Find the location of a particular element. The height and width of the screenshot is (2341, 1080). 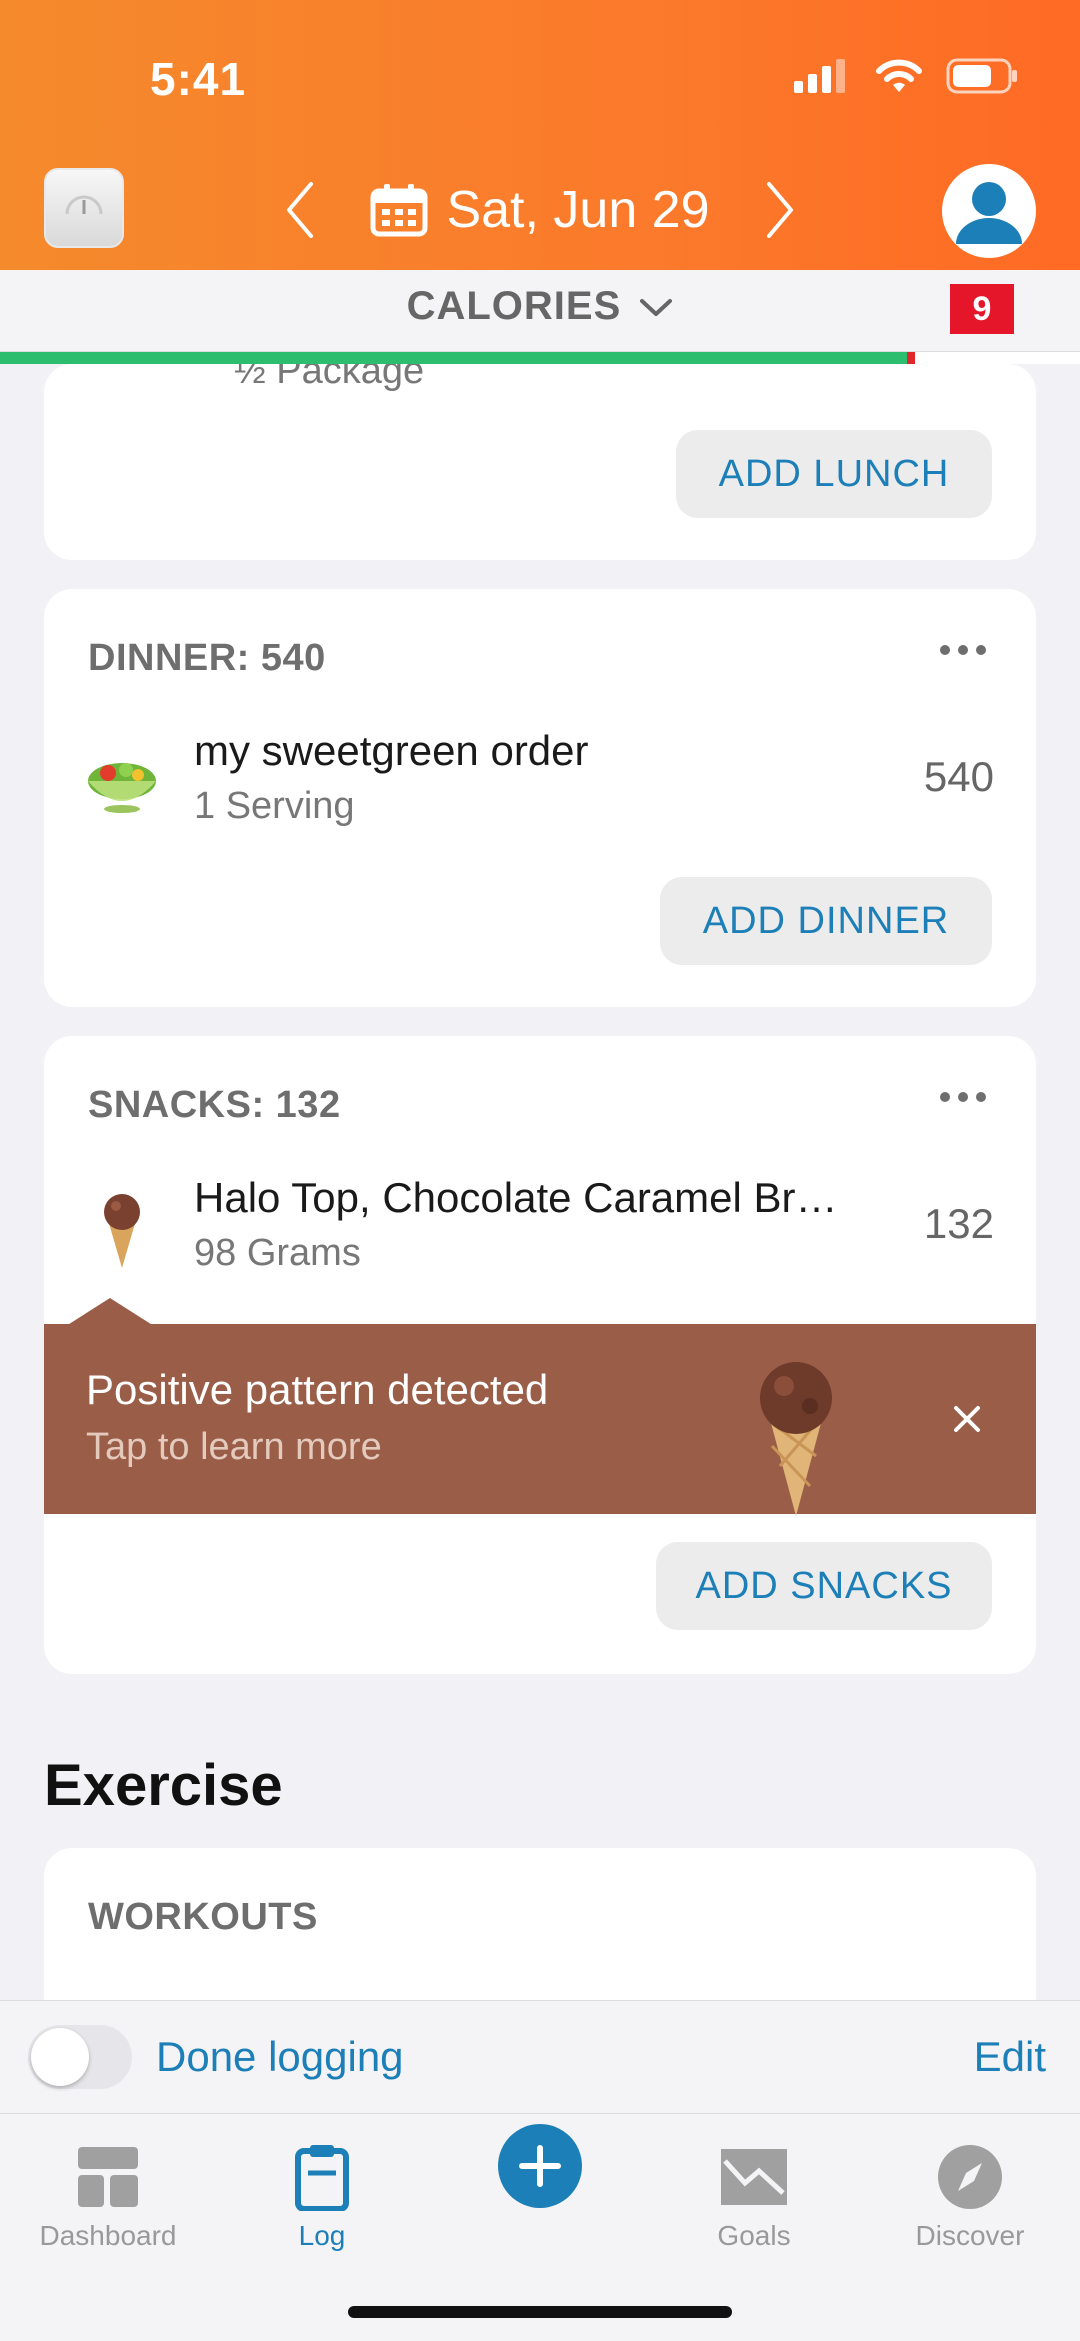

user-avatar-icon is located at coordinates (989, 213).